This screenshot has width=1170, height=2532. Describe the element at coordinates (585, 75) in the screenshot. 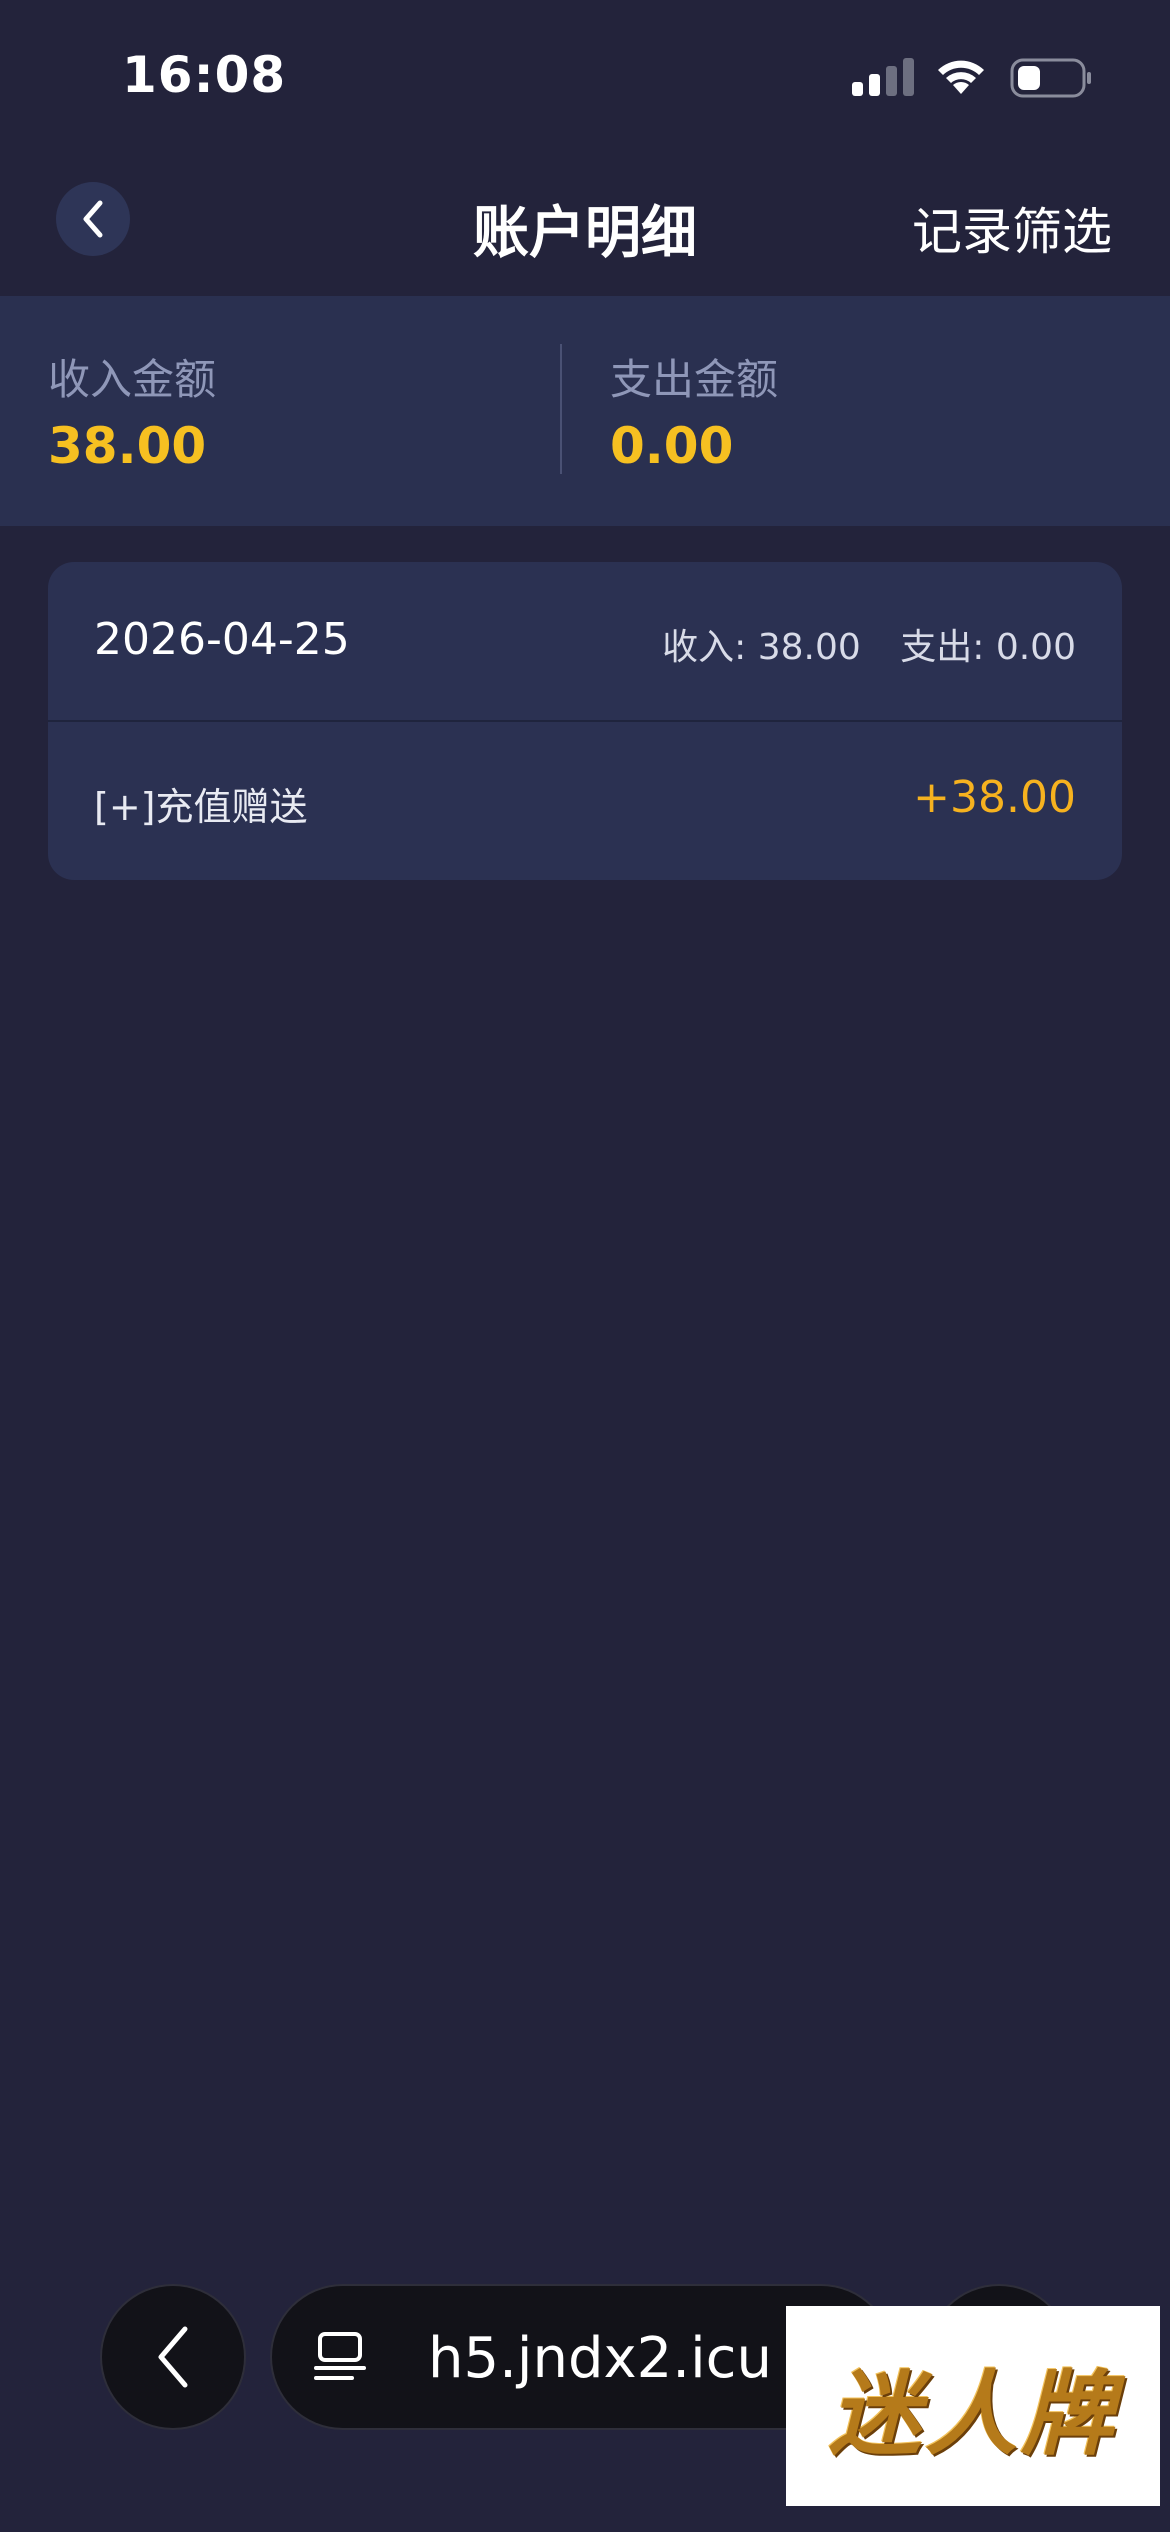

I see `status-bar: 16:08` at that location.